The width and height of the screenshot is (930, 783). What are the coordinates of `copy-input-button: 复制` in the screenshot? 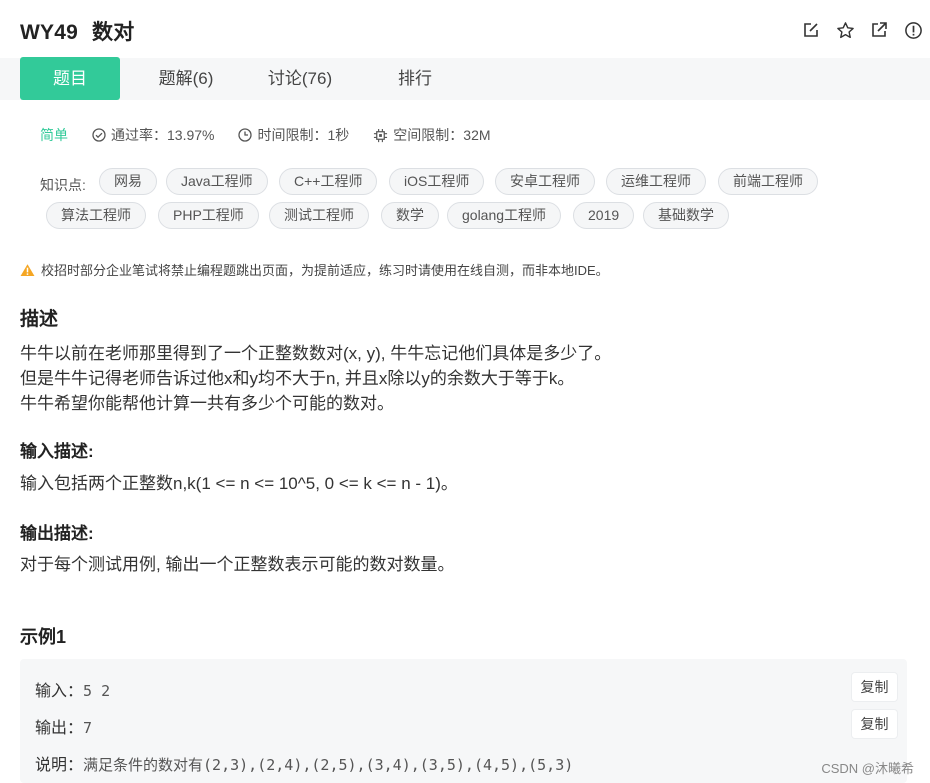 It's located at (874, 687).